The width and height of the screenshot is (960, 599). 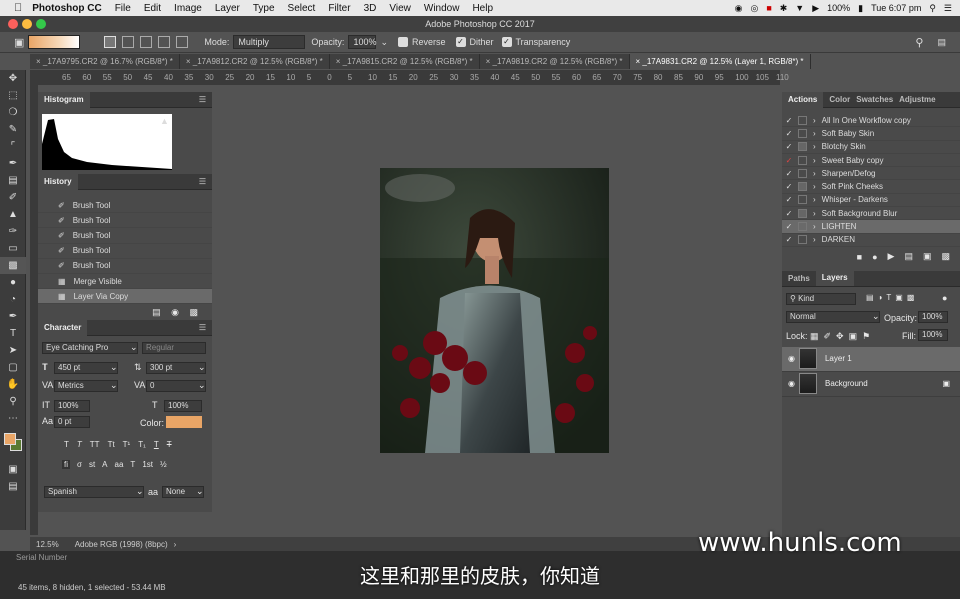 What do you see at coordinates (874, 99) in the screenshot?
I see `tab-swatches: Swatches` at bounding box center [874, 99].